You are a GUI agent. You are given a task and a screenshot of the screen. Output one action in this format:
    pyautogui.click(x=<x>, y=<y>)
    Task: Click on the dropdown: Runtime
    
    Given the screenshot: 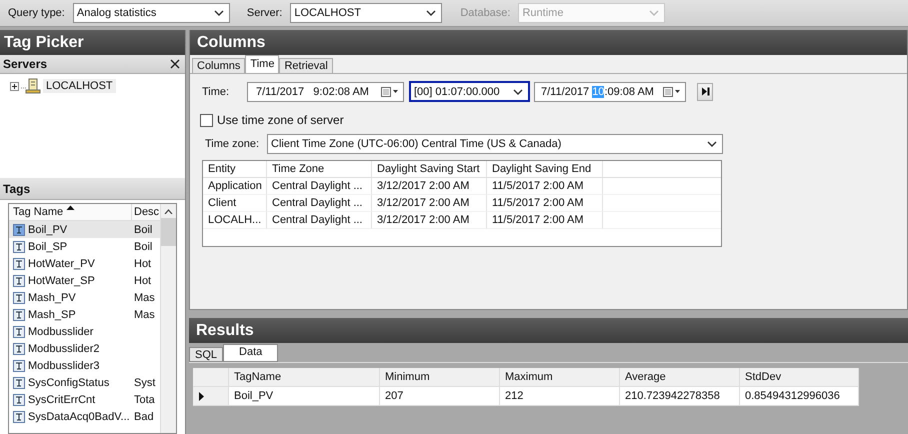 What is the action you would take?
    pyautogui.click(x=592, y=13)
    